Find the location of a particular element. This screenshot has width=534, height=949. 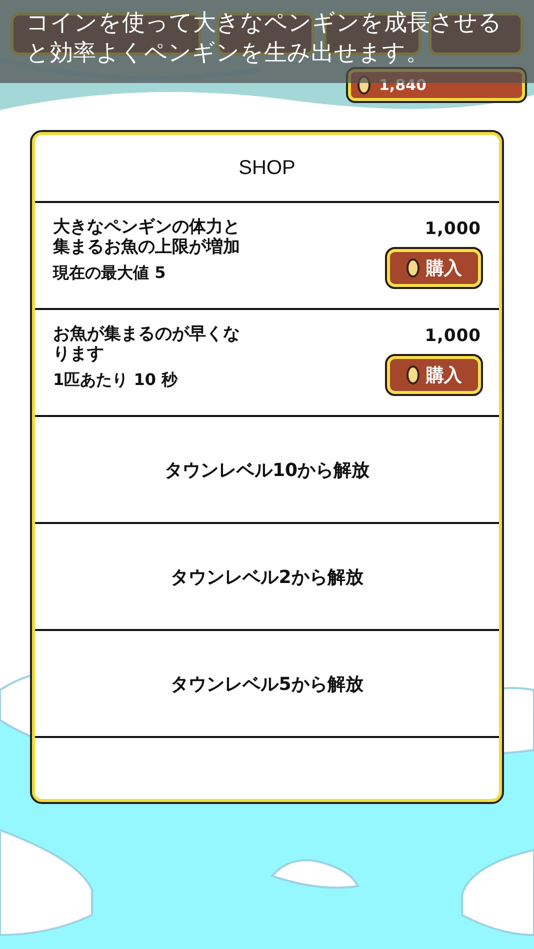

item-description: 大きなペンギンの体力と集まるお魚の上限が増加 is located at coordinates (147, 237).